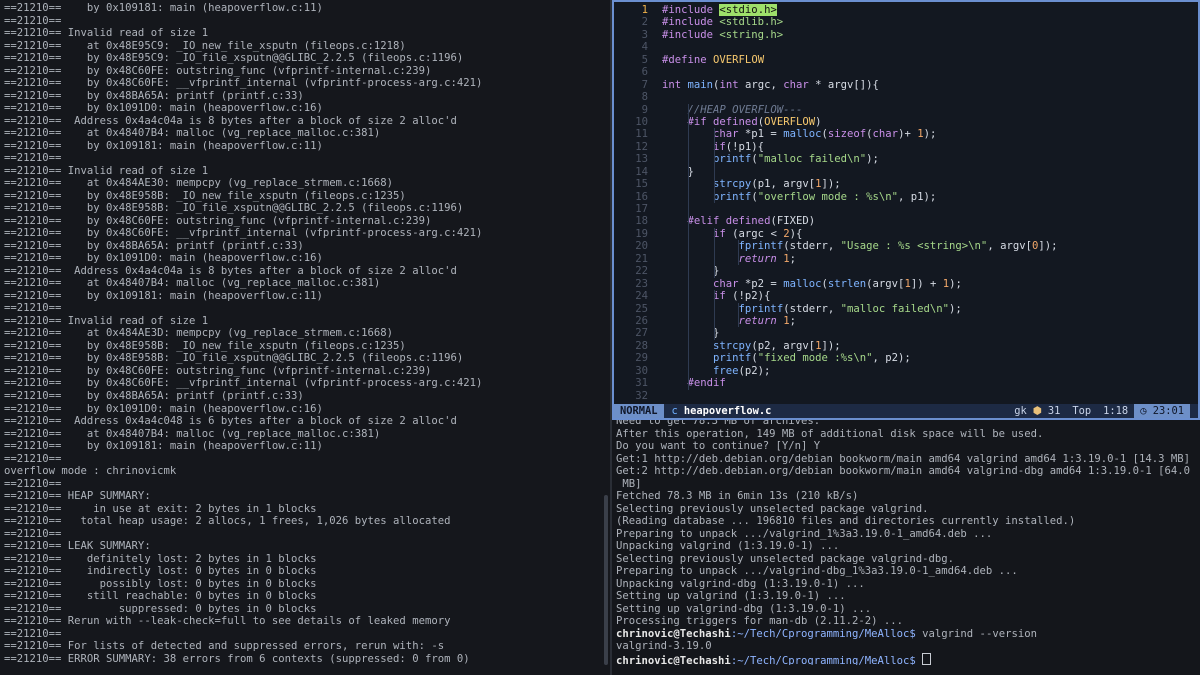 The width and height of the screenshot is (1200, 675). I want to click on code-line: 14 }, so click(906, 172).